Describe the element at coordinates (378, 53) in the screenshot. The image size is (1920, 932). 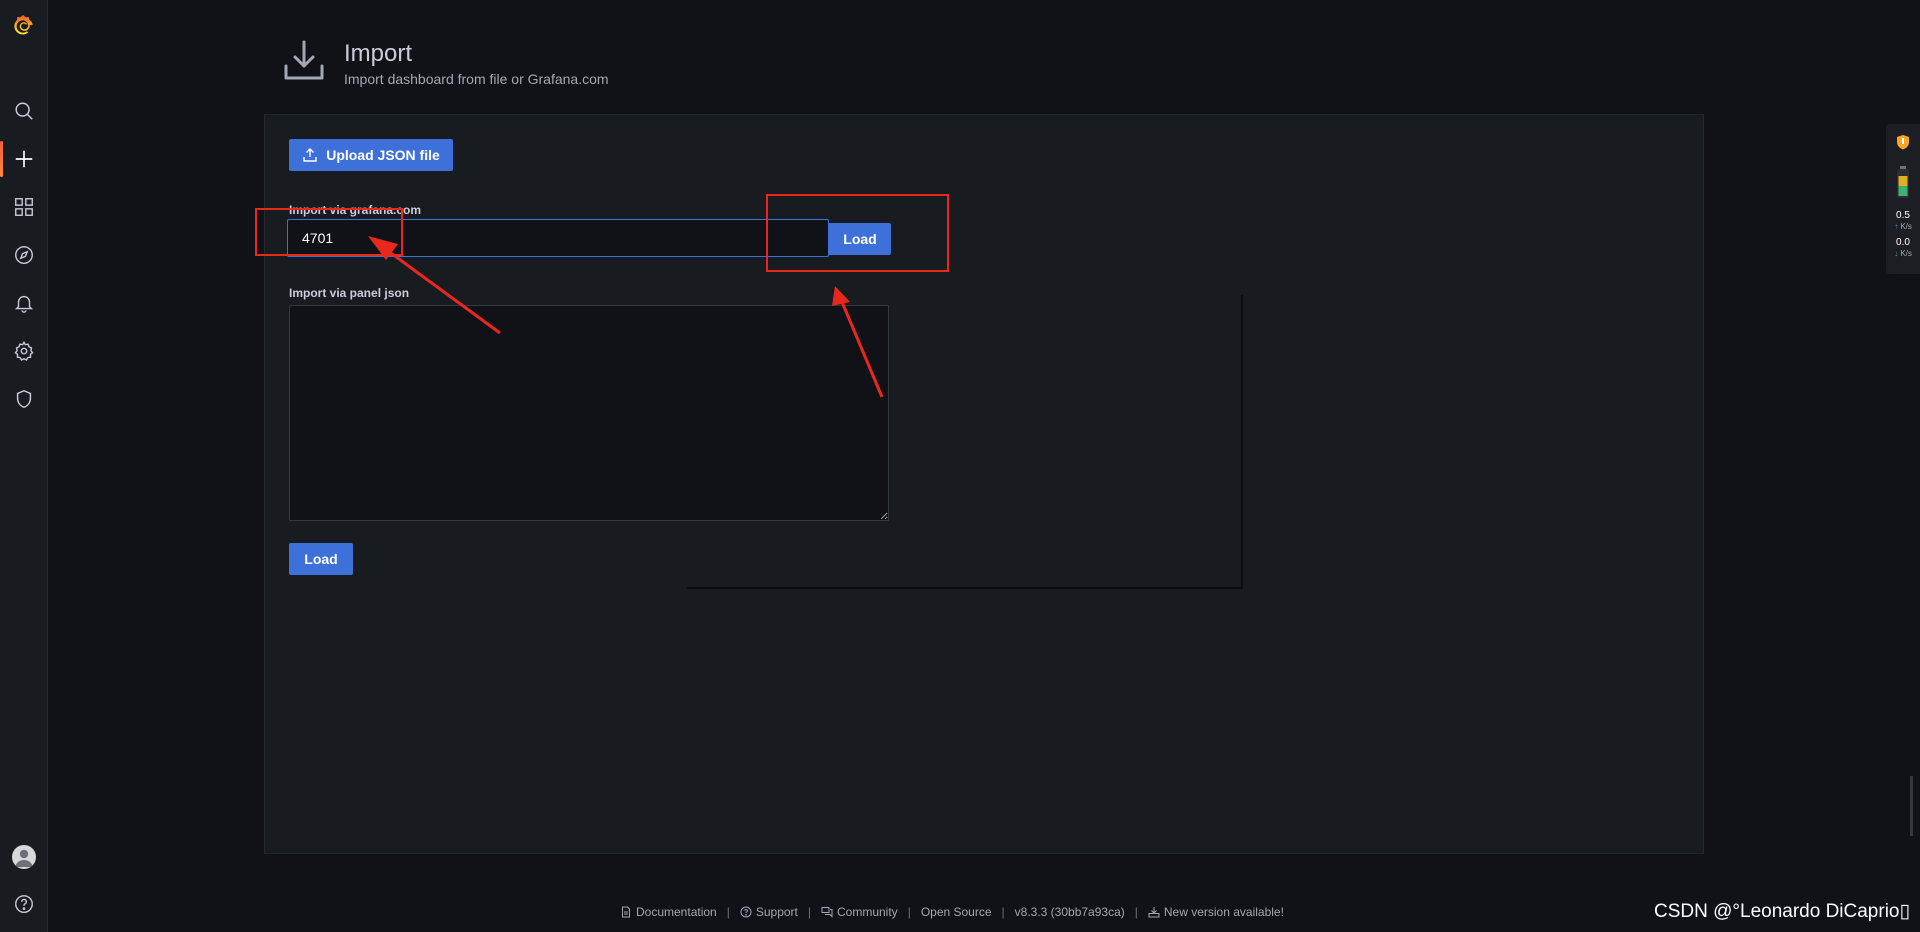
I see `page-title: Import` at that location.